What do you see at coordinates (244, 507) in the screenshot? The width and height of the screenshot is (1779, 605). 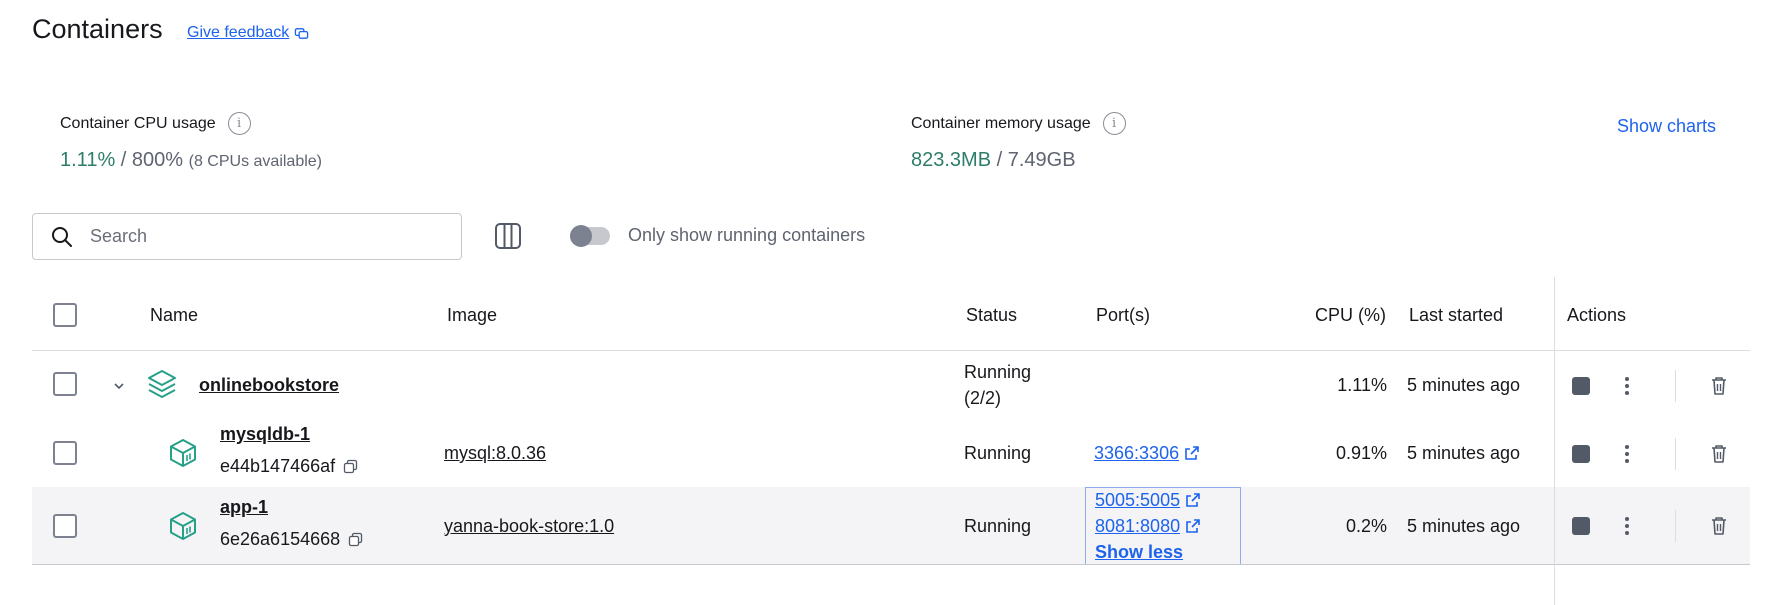 I see `container-name-link: app-1` at bounding box center [244, 507].